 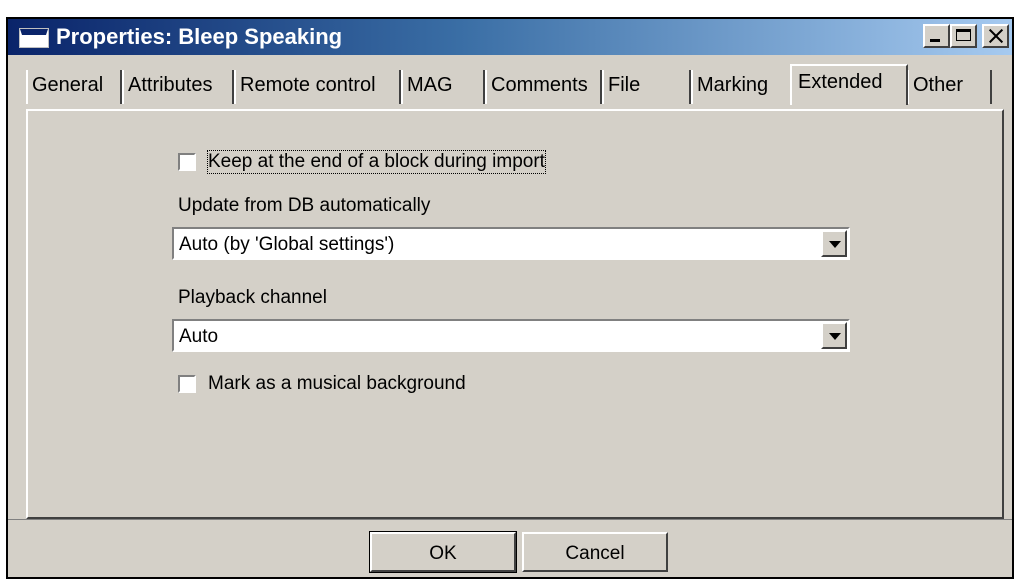 I want to click on tab-attributes: Attributes, so click(x=178, y=87).